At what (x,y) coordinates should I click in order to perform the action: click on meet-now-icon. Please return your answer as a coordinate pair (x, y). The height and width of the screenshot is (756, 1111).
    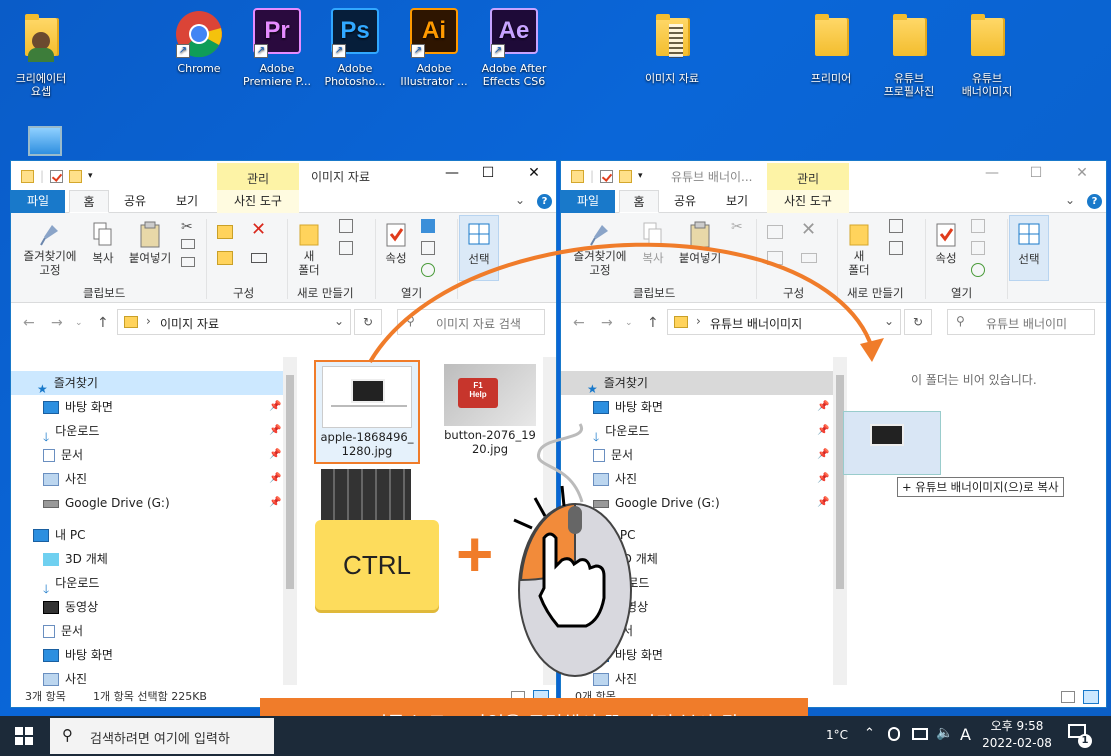
    Looking at the image, I should click on (894, 734).